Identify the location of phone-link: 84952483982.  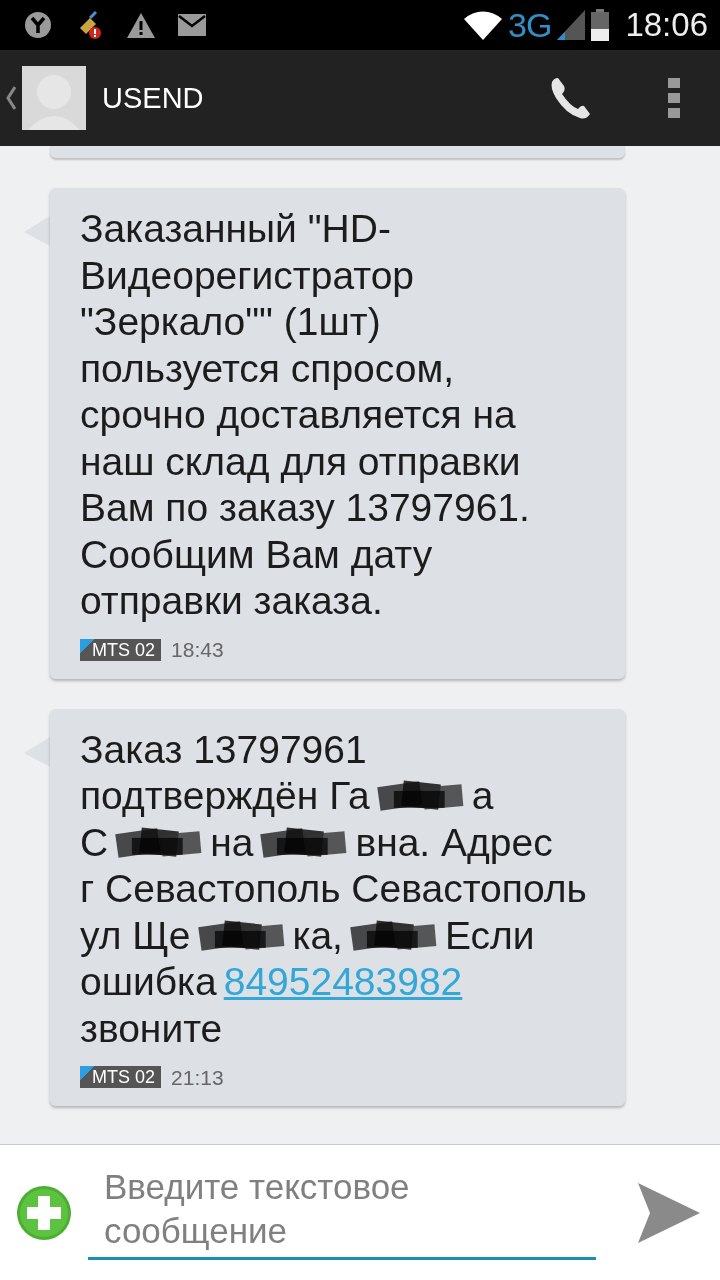
(343, 982).